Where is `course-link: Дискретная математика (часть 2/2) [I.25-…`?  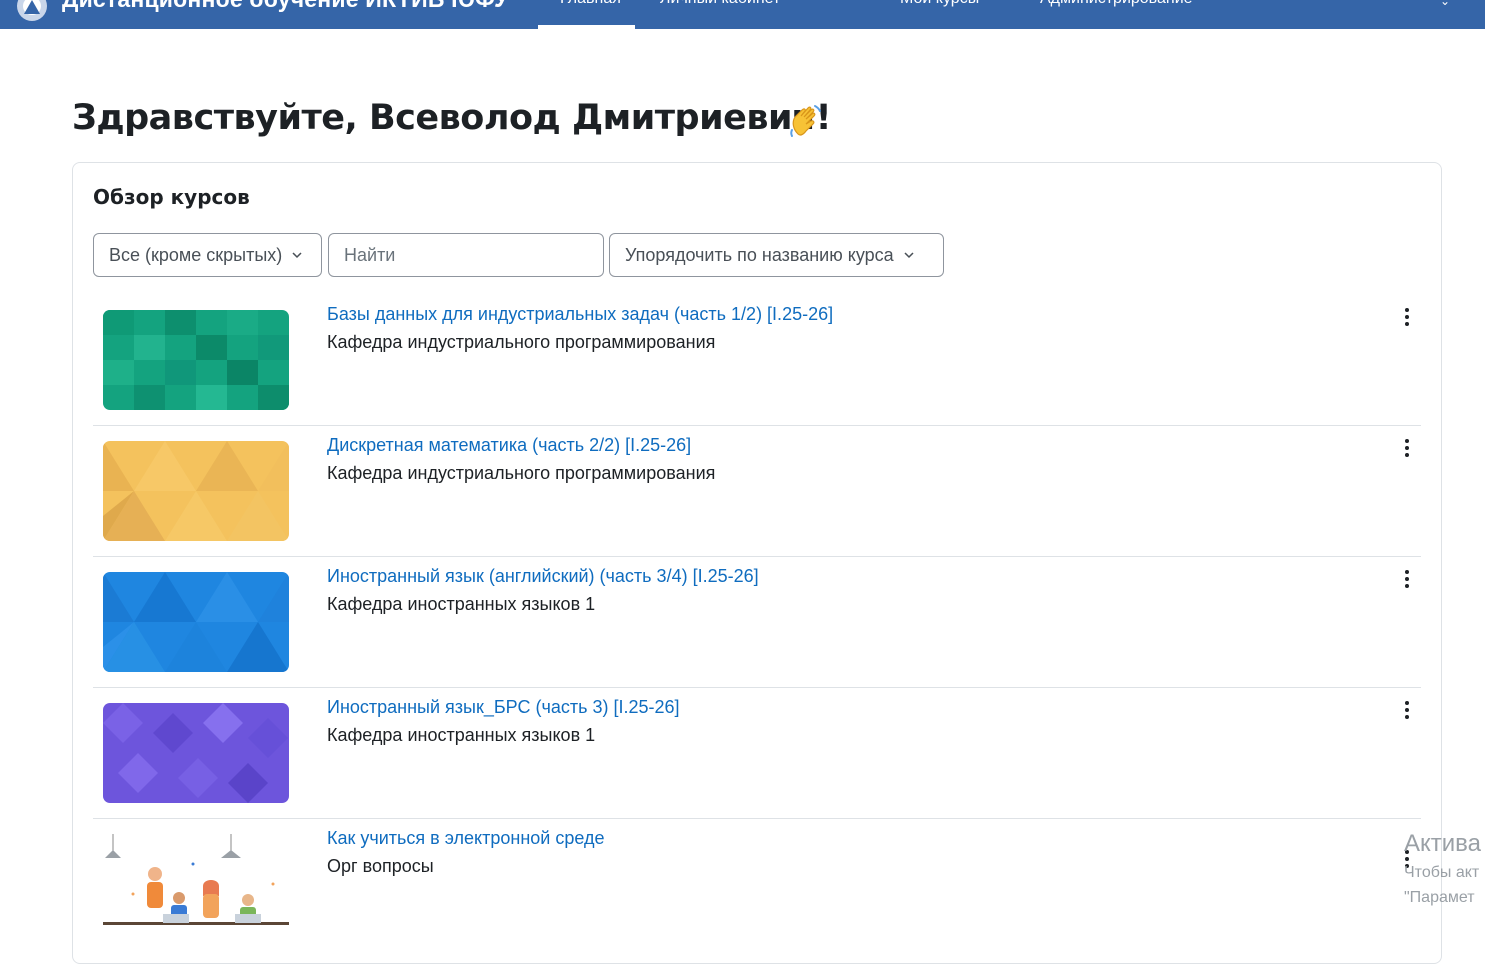
course-link: Дискретная математика (часть 2/2) [I.25-… is located at coordinates (509, 445).